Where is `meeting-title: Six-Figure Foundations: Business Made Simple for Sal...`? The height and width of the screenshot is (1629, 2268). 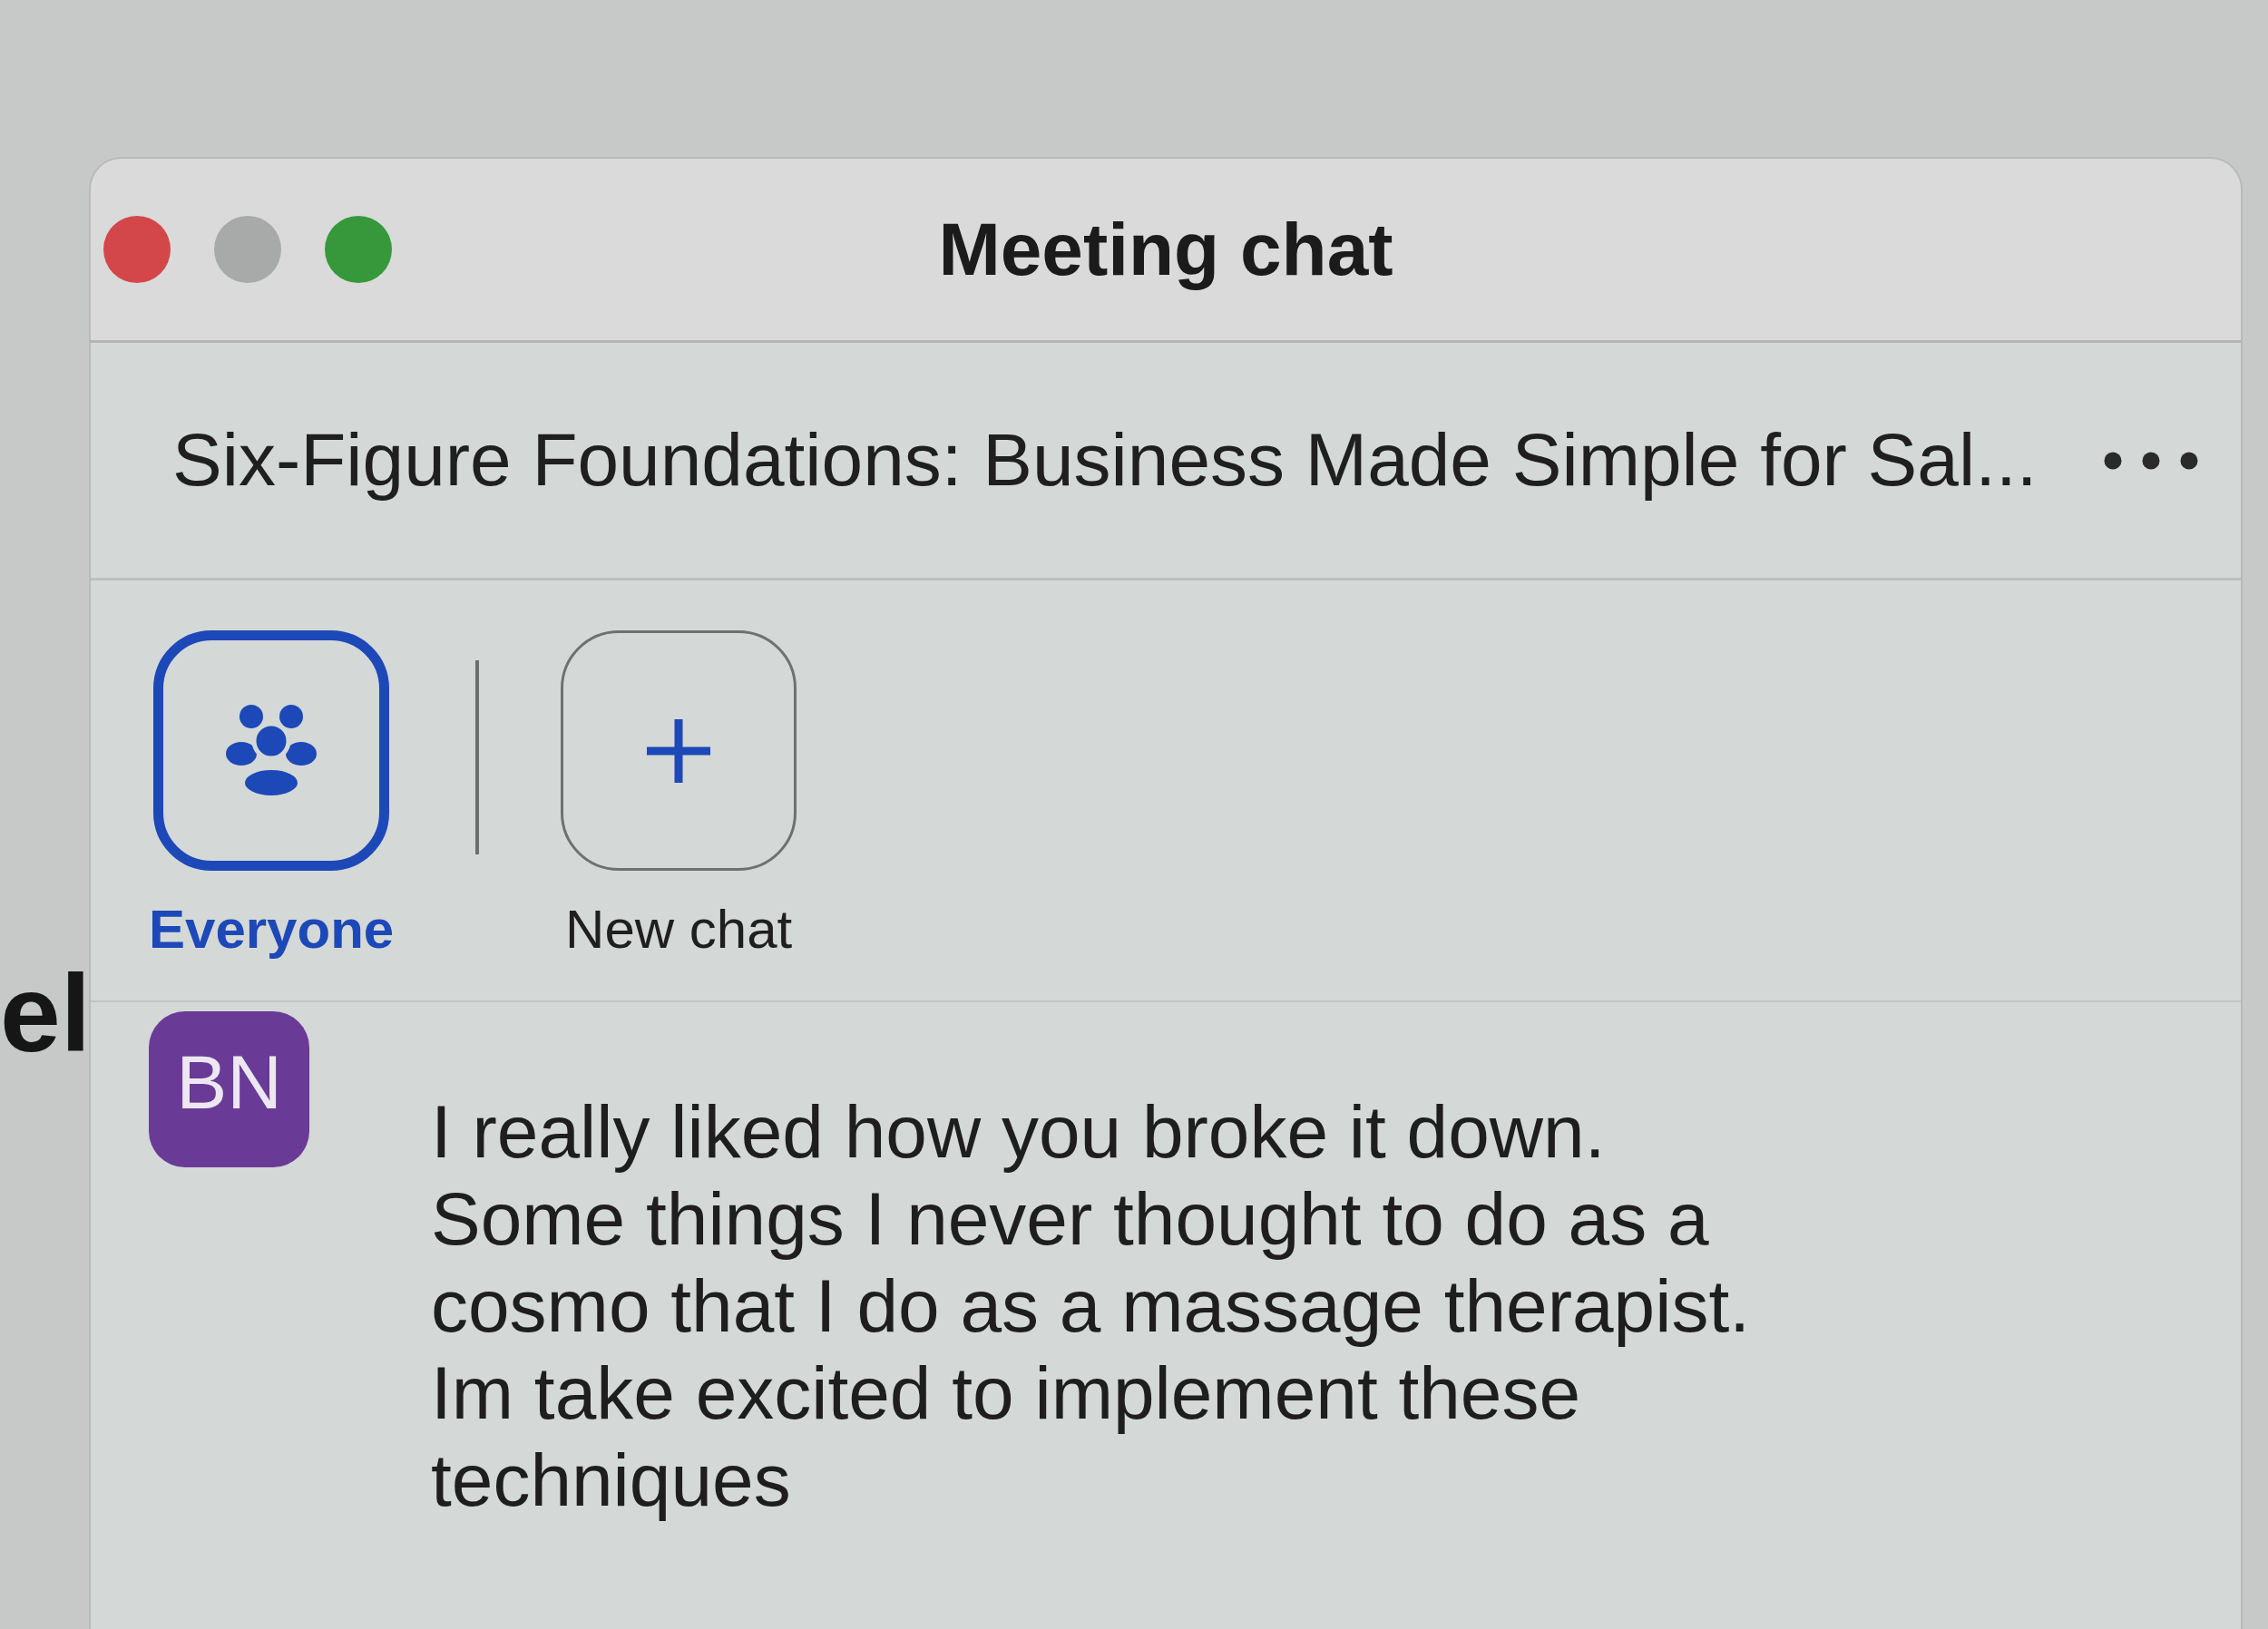
meeting-title: Six-Figure Foundations: Business Made Simple for Sal... is located at coordinates (1105, 460).